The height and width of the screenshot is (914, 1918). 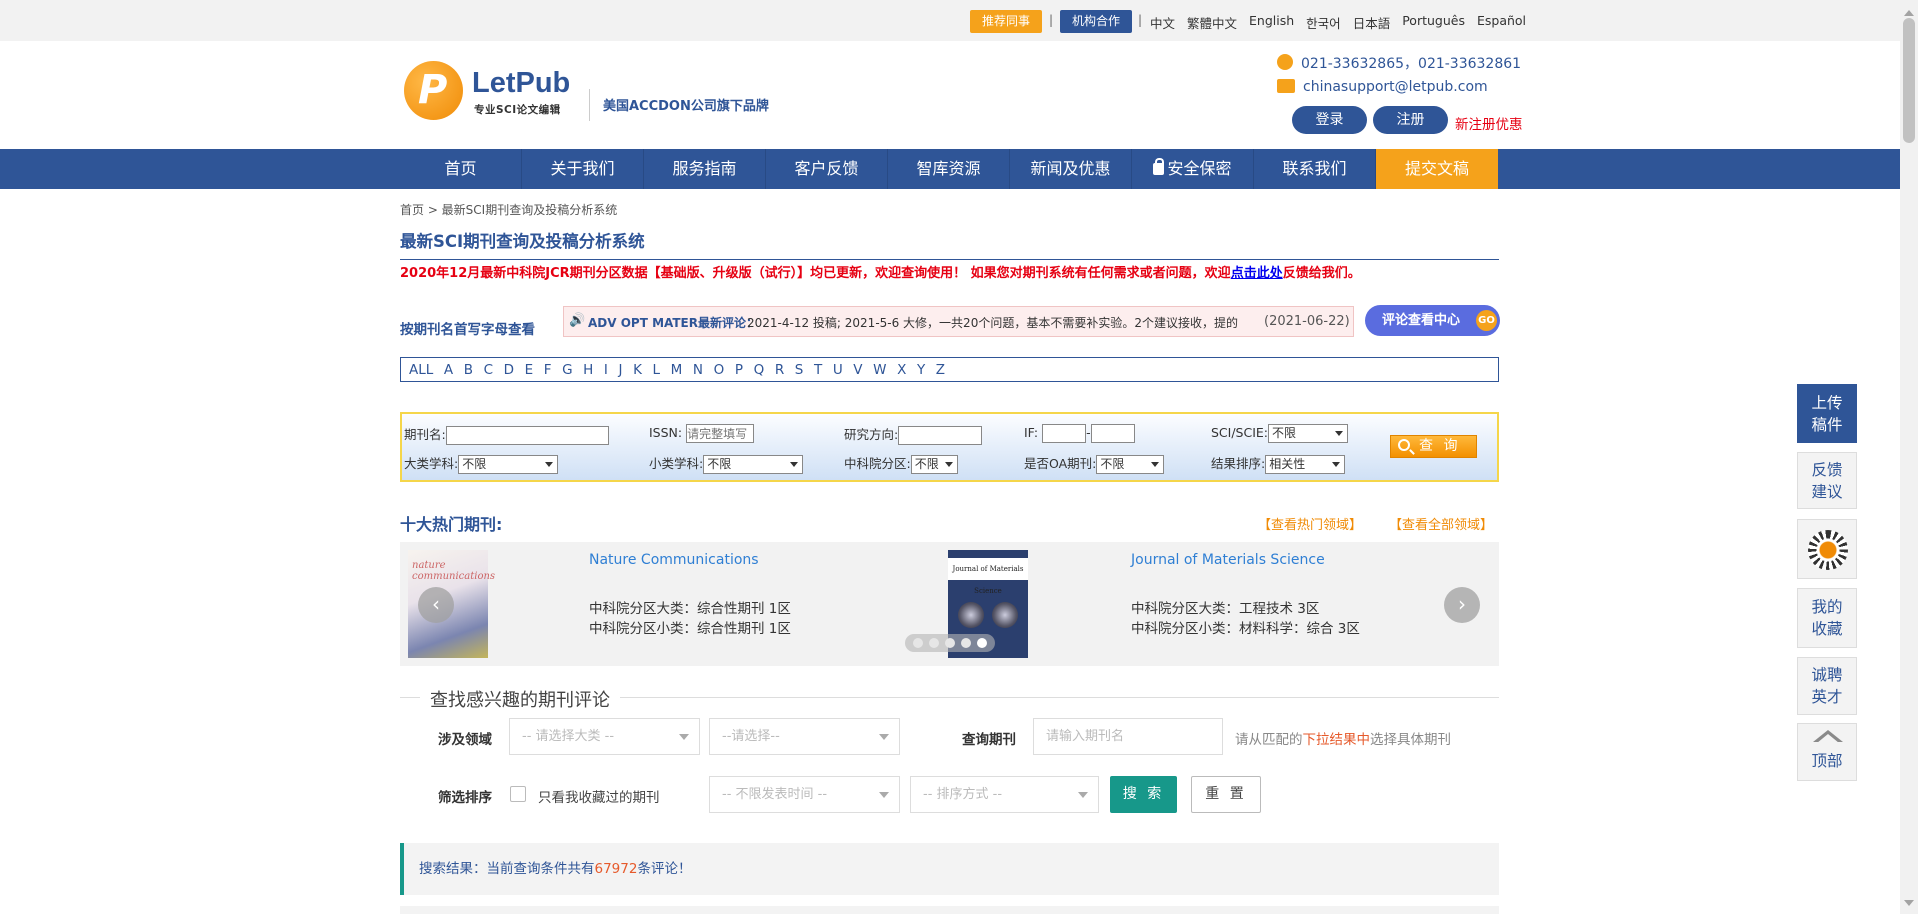 I want to click on major-category-select: -- 请选择大类 --, so click(x=604, y=736).